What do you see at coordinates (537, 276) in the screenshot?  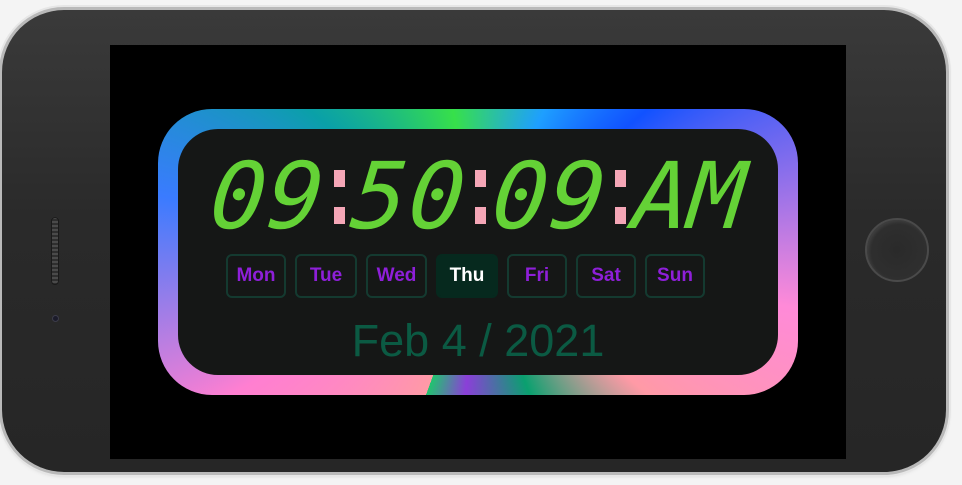 I see `day-fri: Fri` at bounding box center [537, 276].